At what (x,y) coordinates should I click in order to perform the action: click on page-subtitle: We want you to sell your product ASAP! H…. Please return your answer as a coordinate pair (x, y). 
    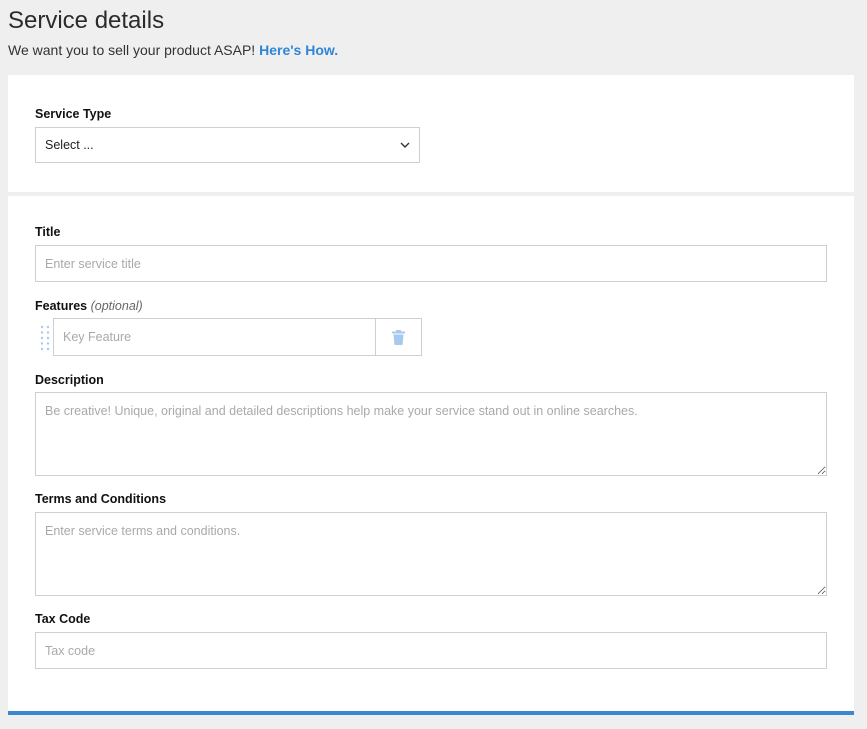
    Looking at the image, I should click on (173, 50).